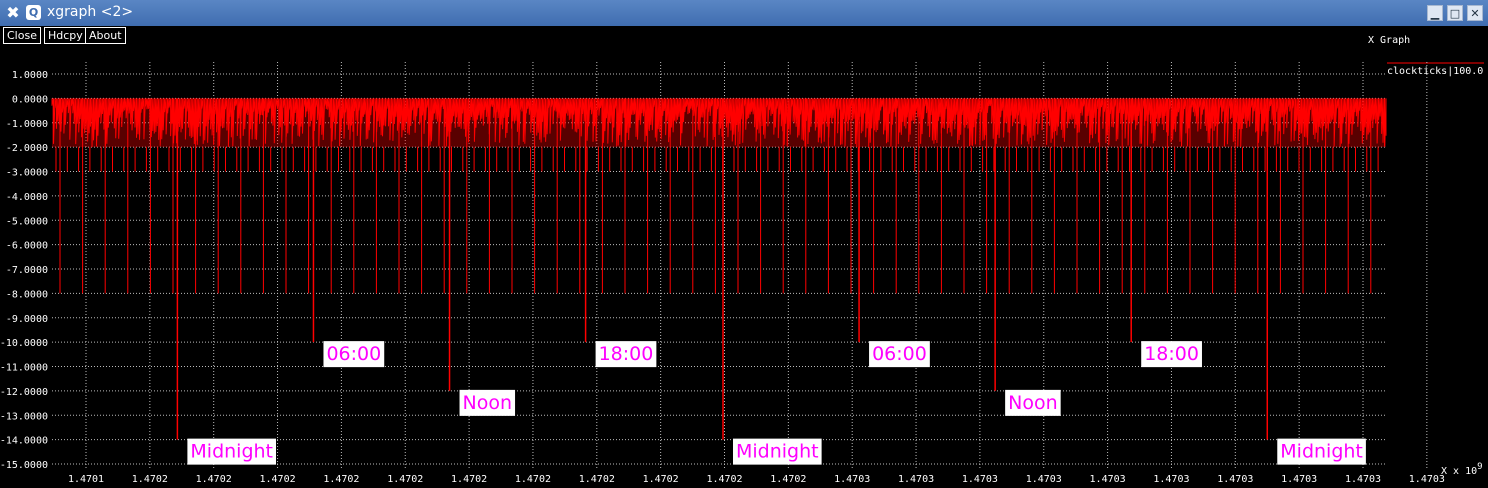  What do you see at coordinates (13, 13) in the screenshot?
I see `xgraph-app-icon: ✖` at bounding box center [13, 13].